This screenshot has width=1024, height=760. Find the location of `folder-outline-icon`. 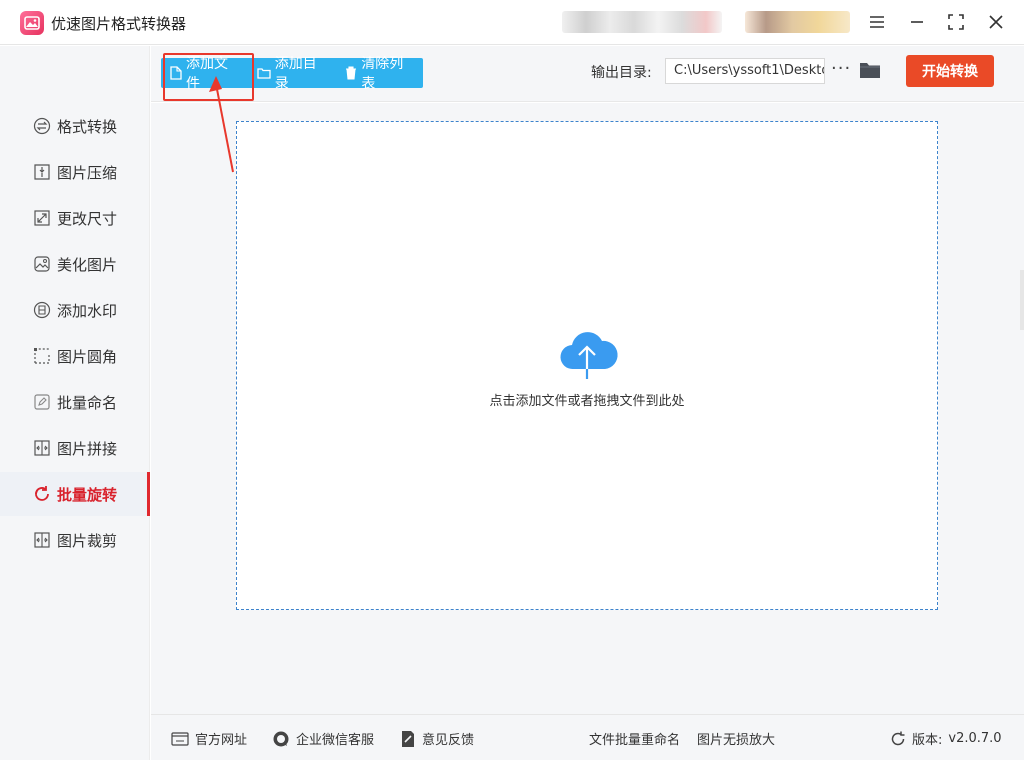

folder-outline-icon is located at coordinates (264, 73).